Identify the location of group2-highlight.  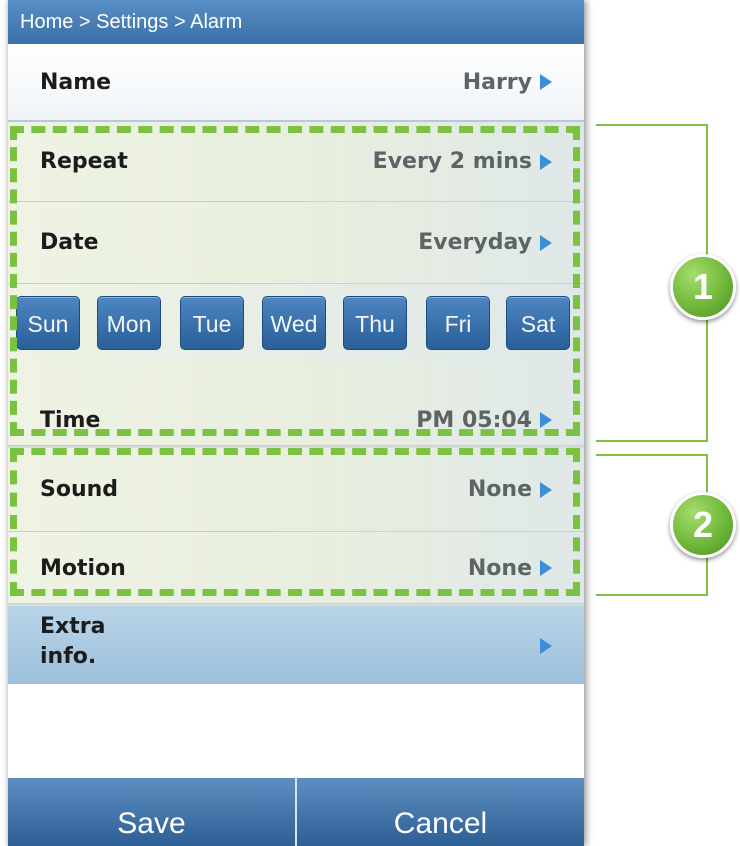
(295, 522).